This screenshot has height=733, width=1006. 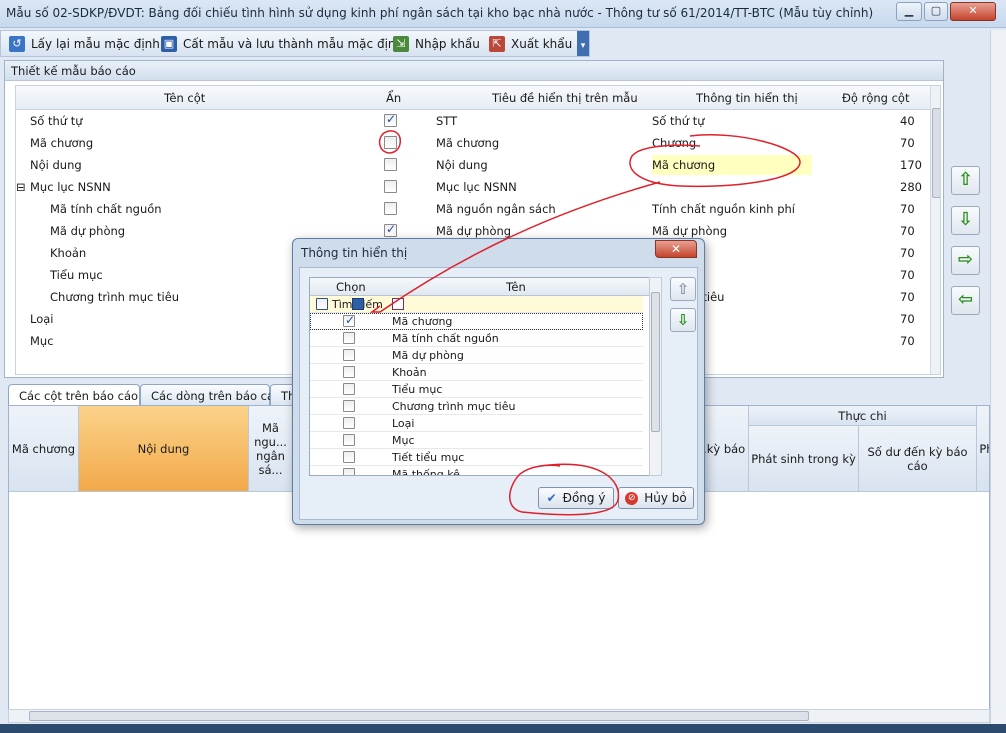 I want to click on dialog-grid-scrollbar, so click(x=655, y=376).